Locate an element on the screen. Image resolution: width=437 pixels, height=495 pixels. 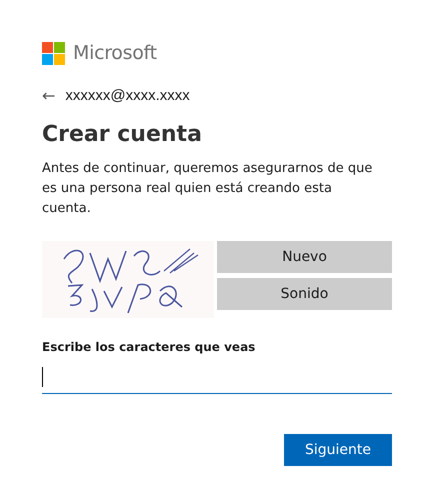
description-text: Antes de continuar, queremos asegurarnos de que es una persona real quien está creando esta cuenta. is located at coordinates (208, 189).